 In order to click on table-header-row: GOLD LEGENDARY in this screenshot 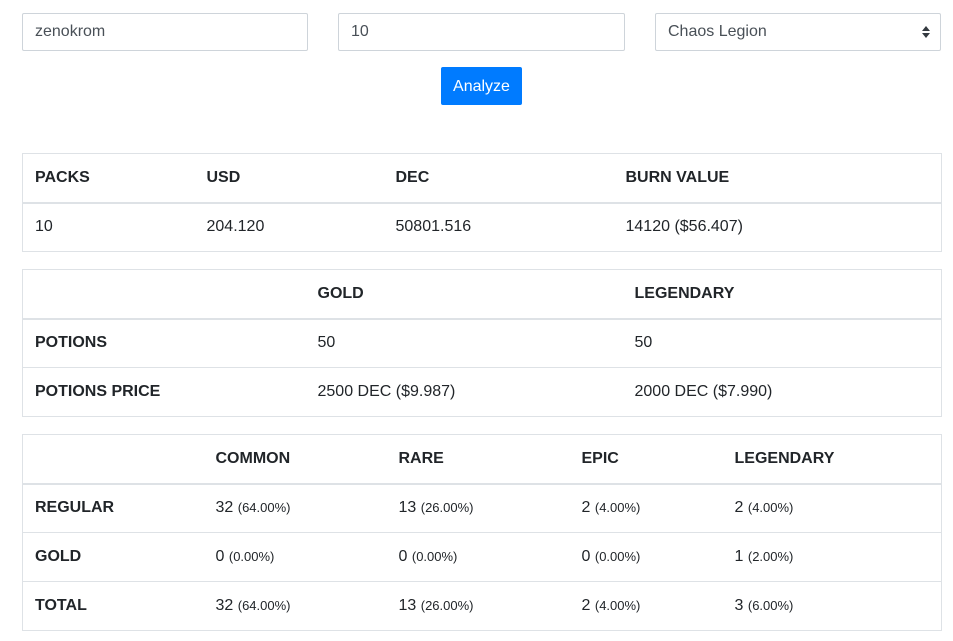, I will do `click(482, 294)`.